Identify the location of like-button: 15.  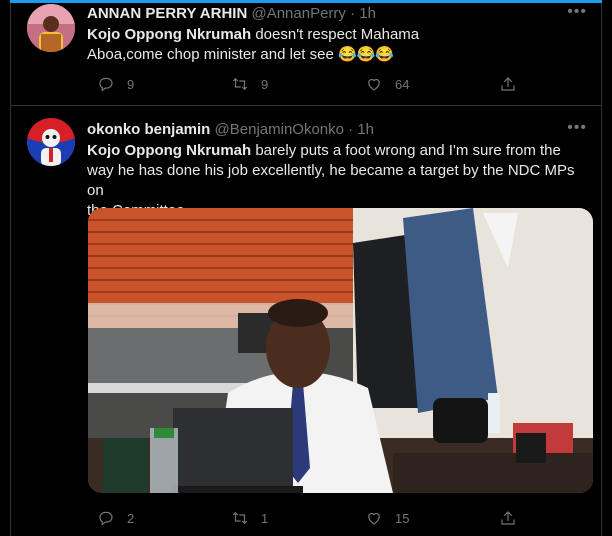
(387, 518).